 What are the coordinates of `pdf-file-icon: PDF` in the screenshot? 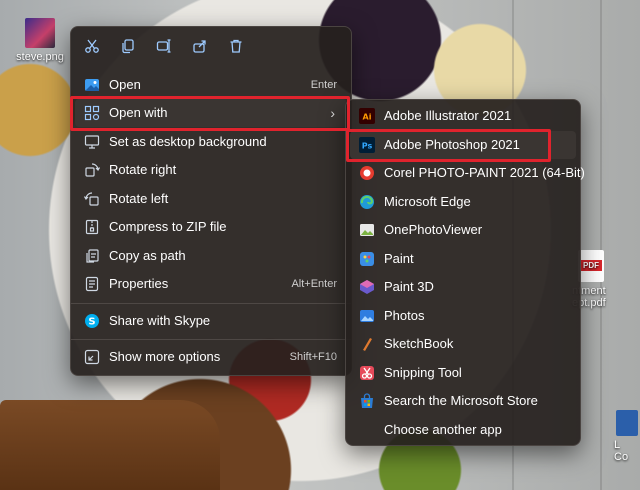 It's located at (591, 266).